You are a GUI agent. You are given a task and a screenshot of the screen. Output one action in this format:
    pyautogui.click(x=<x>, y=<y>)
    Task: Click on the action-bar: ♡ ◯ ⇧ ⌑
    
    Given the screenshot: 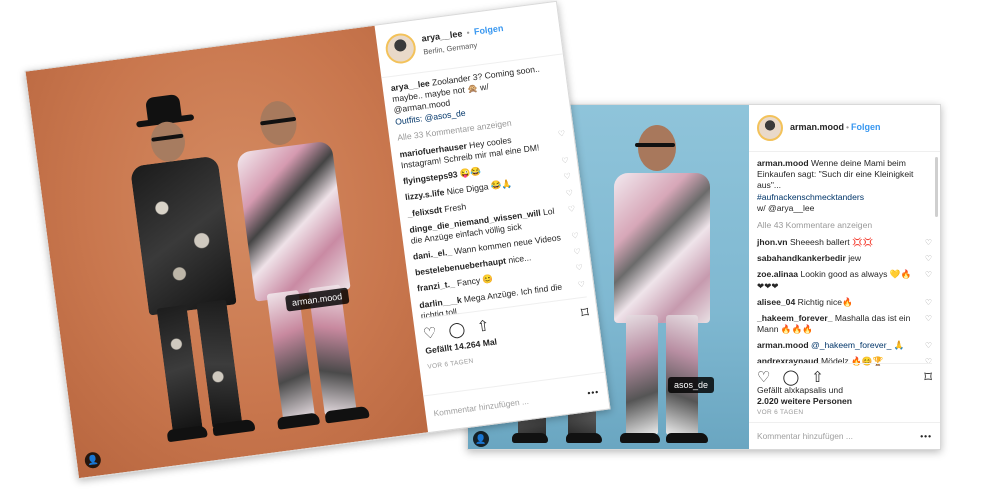 What is the action you would take?
    pyautogui.click(x=844, y=375)
    